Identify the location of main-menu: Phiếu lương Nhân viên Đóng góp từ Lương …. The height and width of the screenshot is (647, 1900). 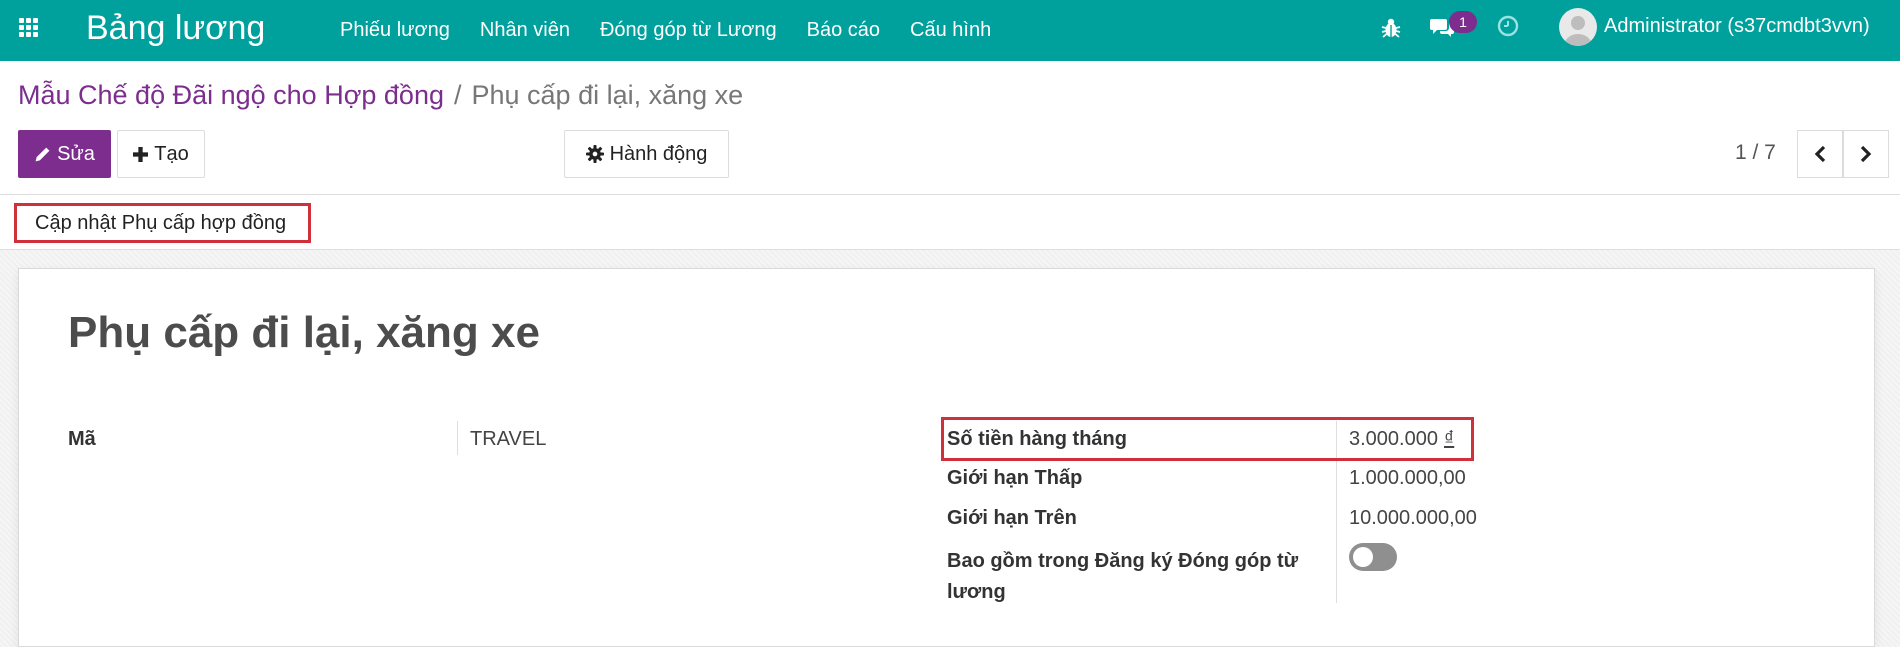
(665, 30).